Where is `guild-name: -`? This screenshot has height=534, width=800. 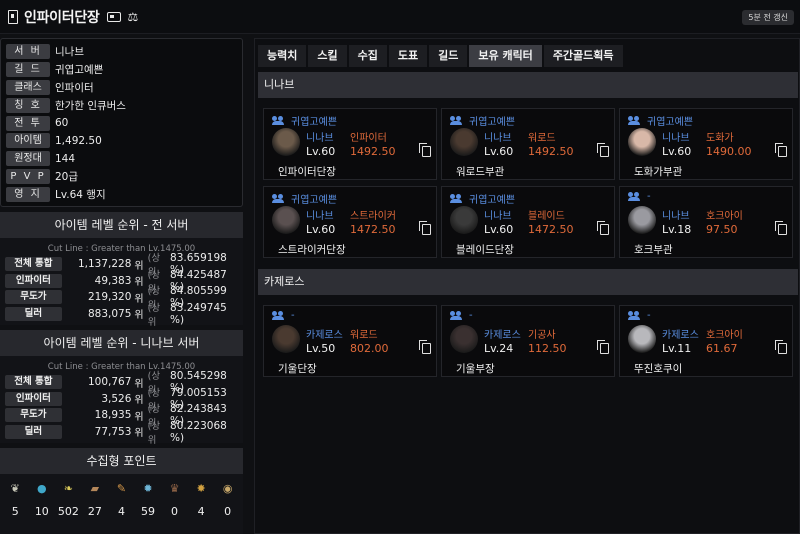 guild-name: - is located at coordinates (293, 315).